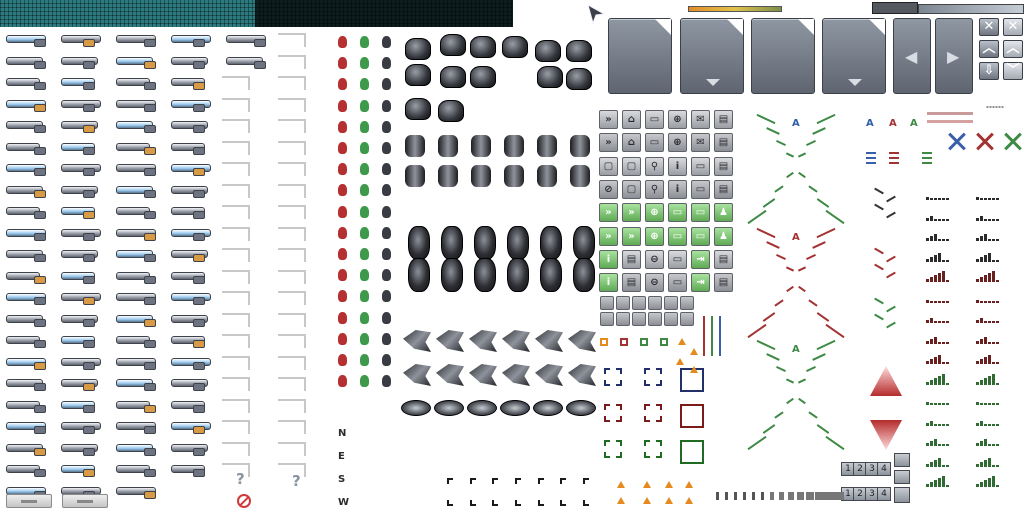  Describe the element at coordinates (912, 56) in the screenshot. I see `scroll-left-button: ◀` at that location.